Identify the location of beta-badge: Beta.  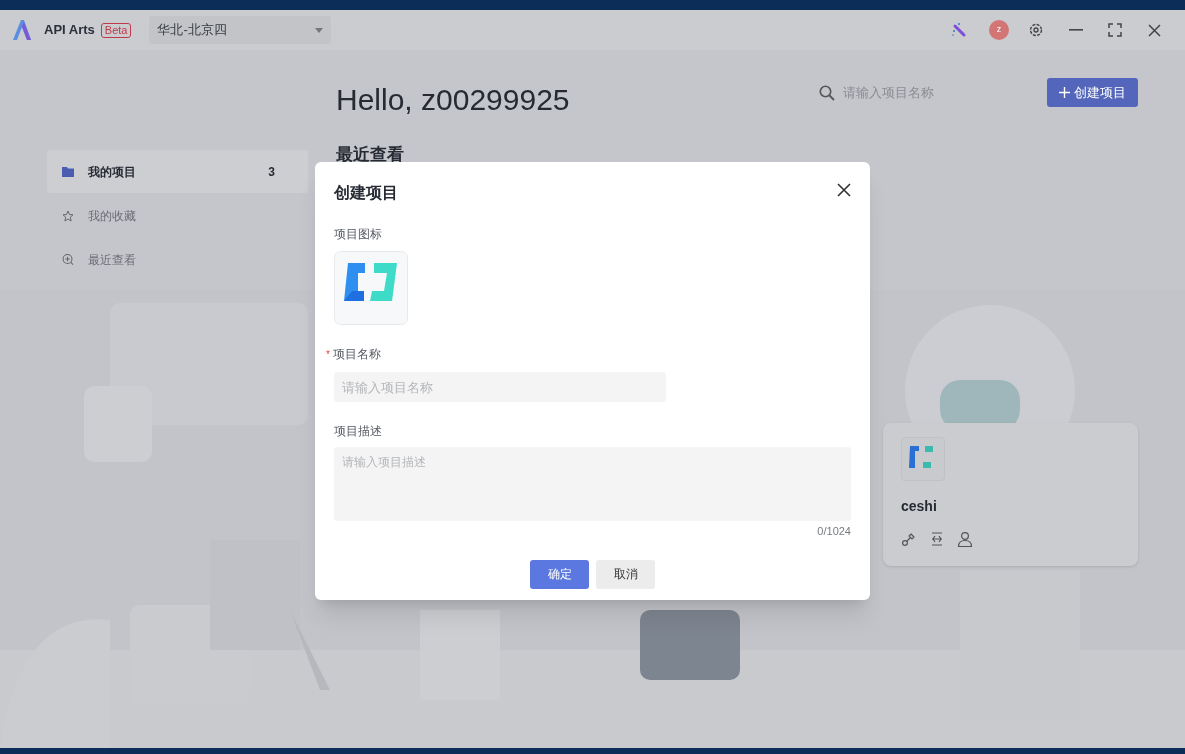
(116, 30).